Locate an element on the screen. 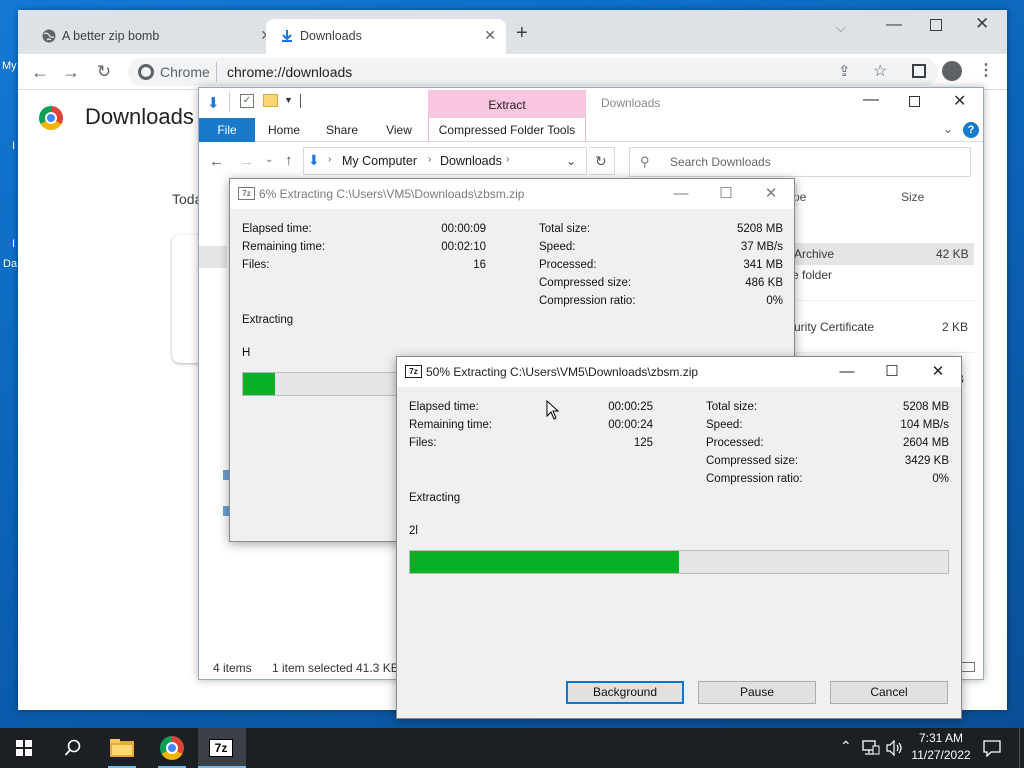 Image resolution: width=1024 pixels, height=768 pixels. compressed-size-label: Compressed size: is located at coordinates (752, 461).